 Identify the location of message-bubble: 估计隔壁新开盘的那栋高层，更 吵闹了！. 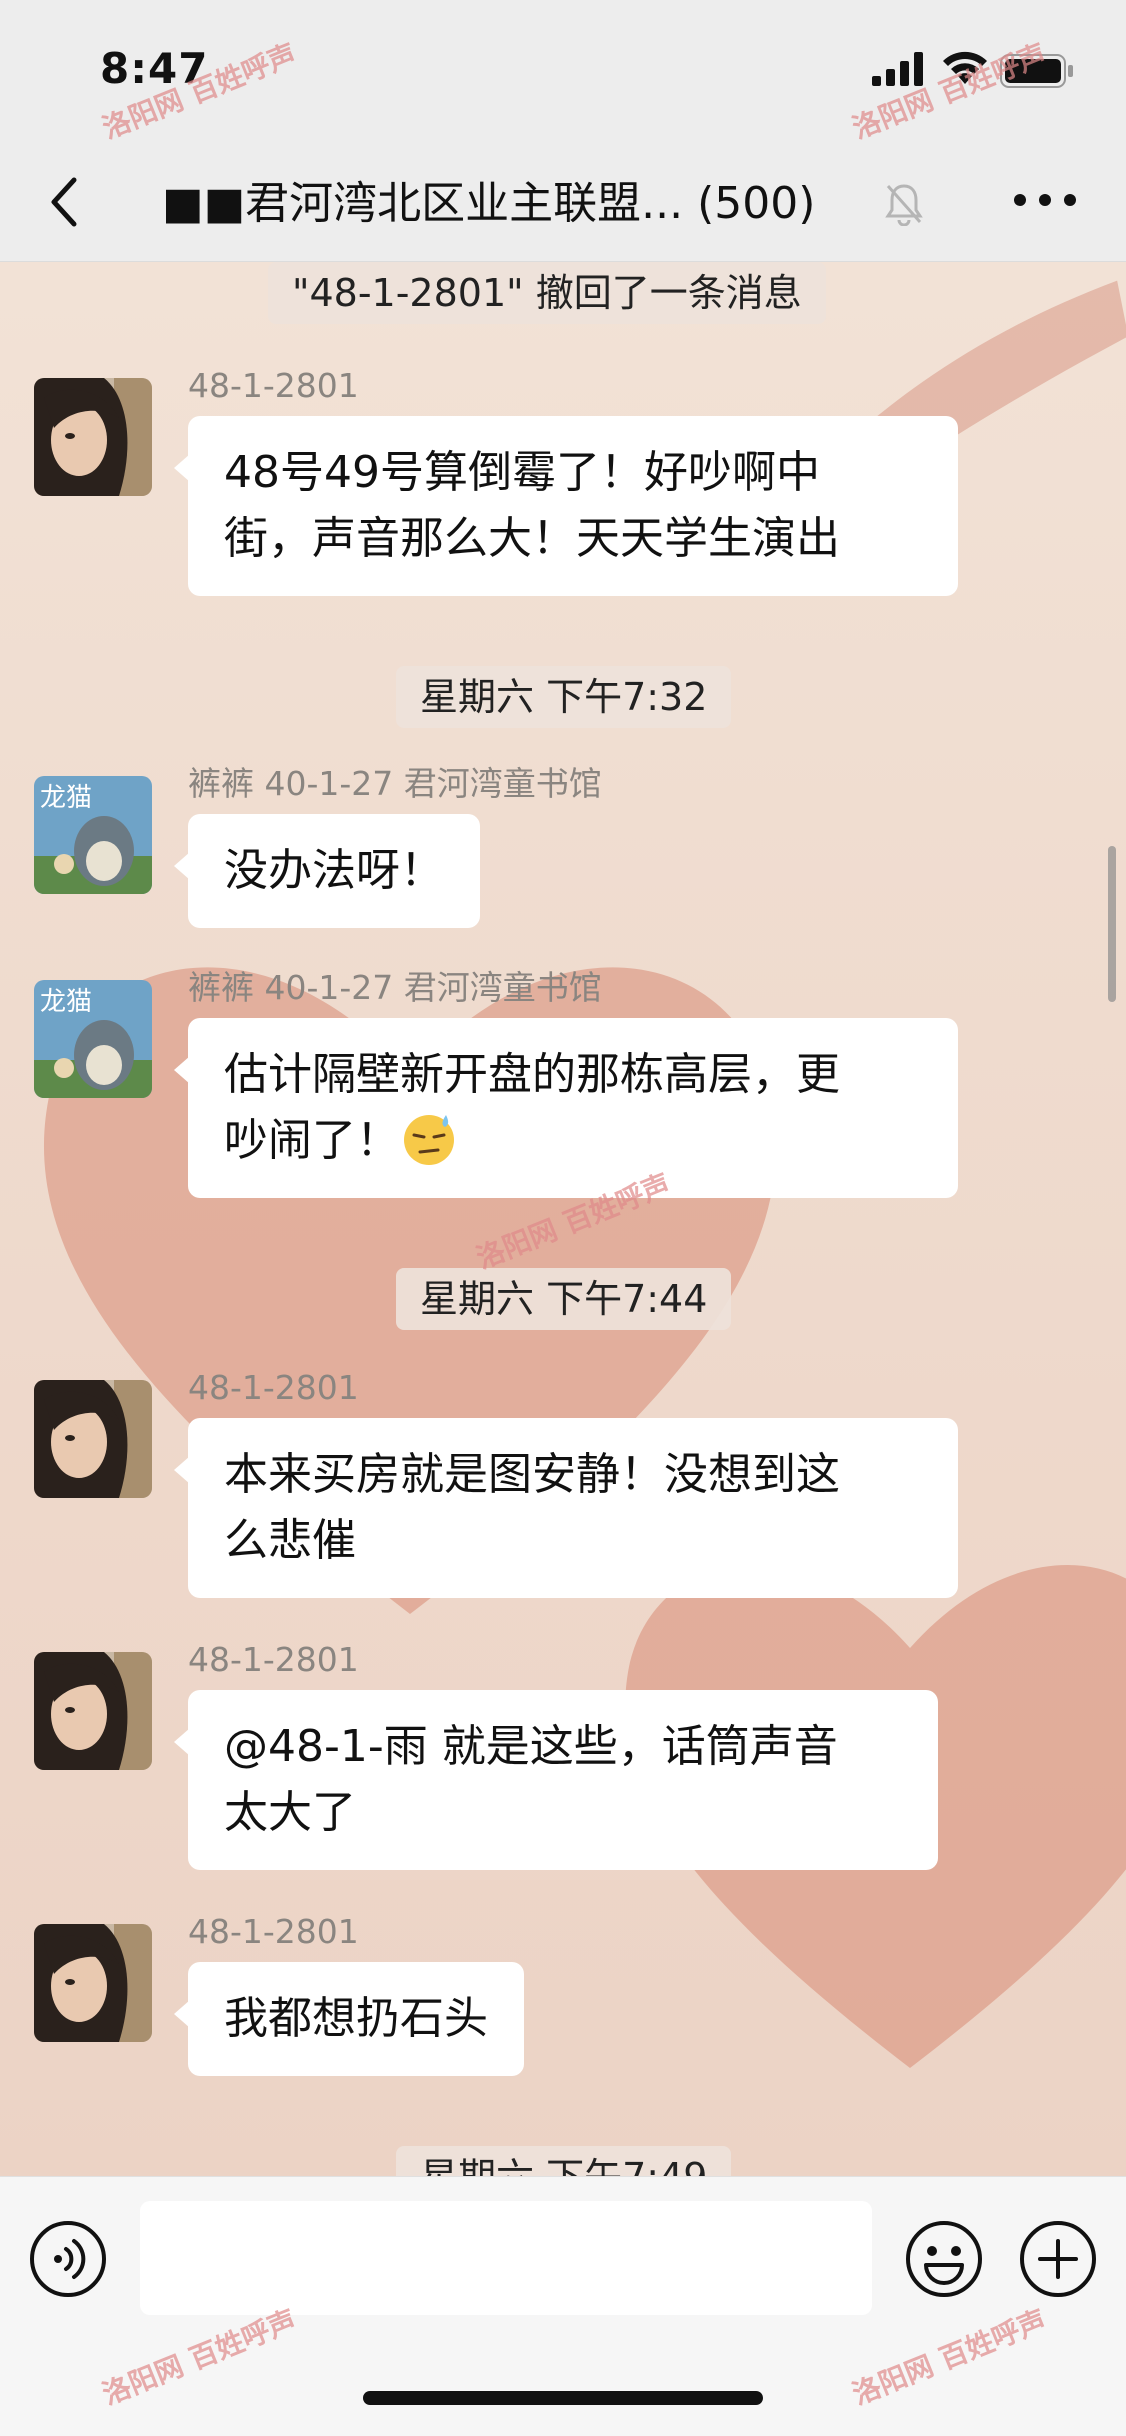
(566, 1108).